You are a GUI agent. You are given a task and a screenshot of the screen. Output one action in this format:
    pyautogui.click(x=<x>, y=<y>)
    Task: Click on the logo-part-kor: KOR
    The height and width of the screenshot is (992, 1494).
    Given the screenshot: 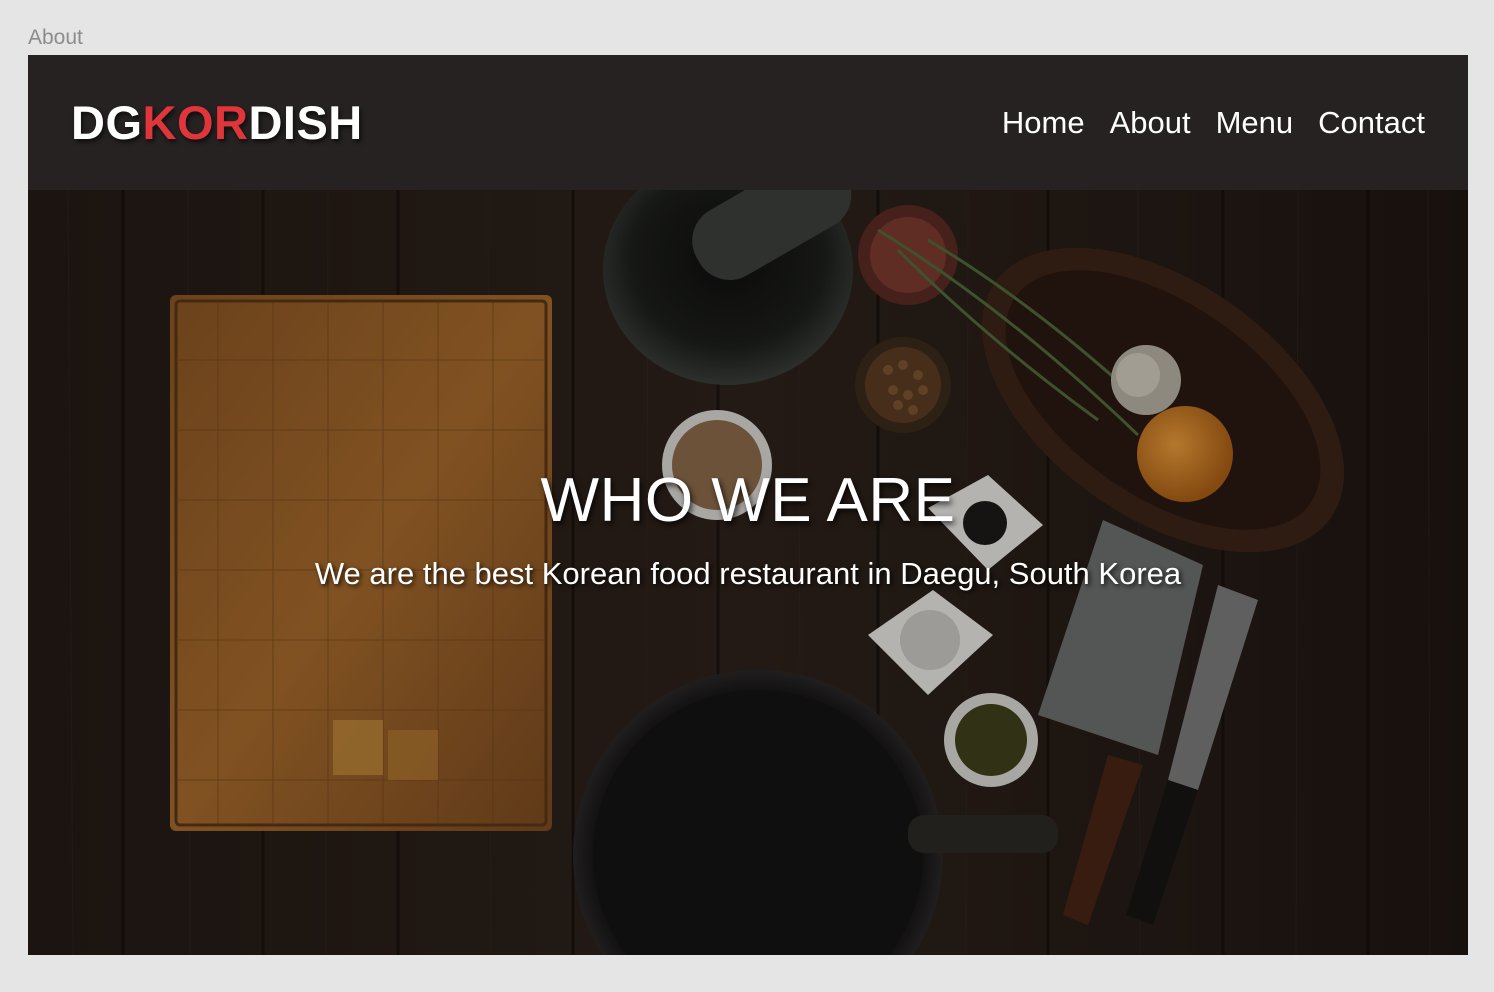 What is the action you would take?
    pyautogui.click(x=195, y=122)
    